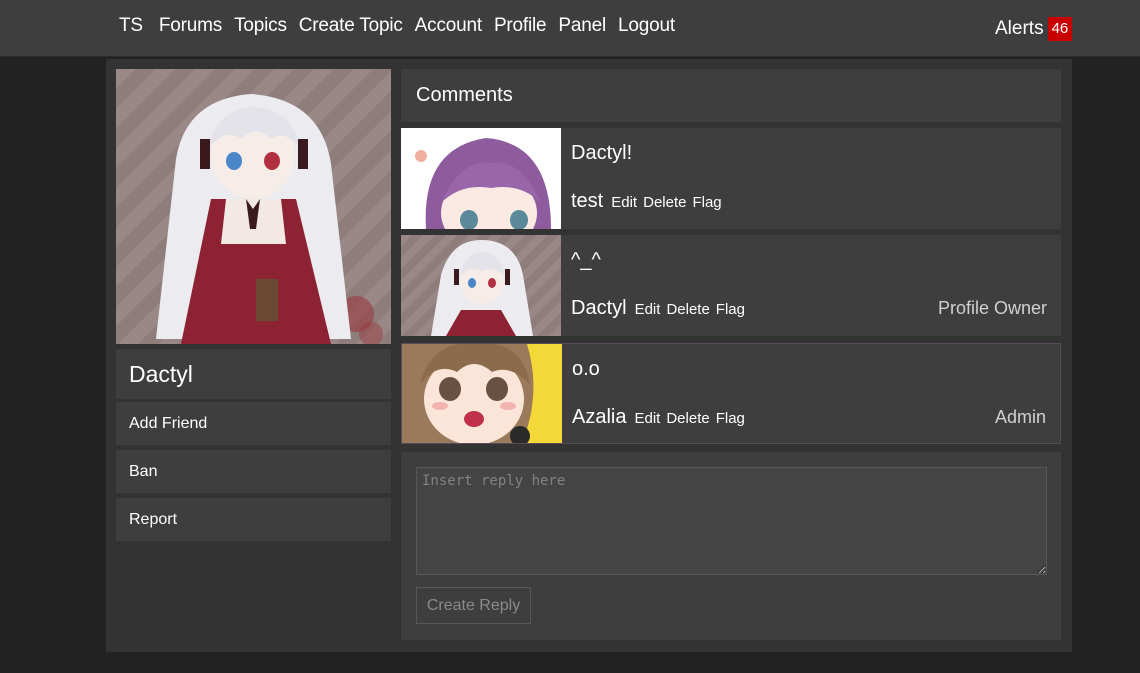 The height and width of the screenshot is (673, 1140). I want to click on create-reply-button: Create Reply, so click(473, 605).